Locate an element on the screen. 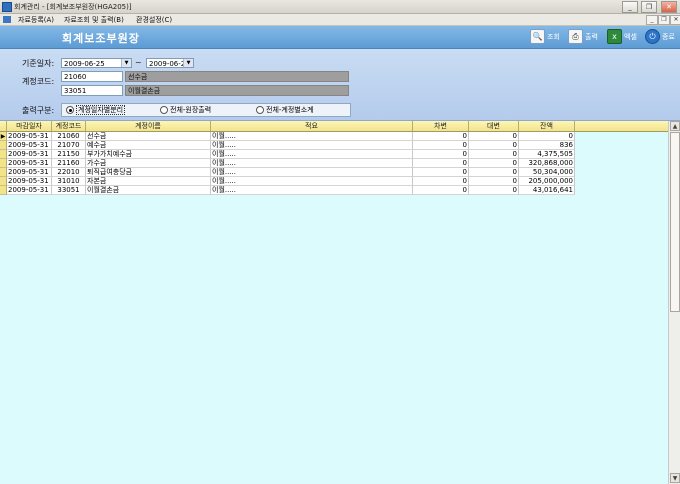 This screenshot has width=680, height=484. cell-account-code: 21150 is located at coordinates (69, 154).